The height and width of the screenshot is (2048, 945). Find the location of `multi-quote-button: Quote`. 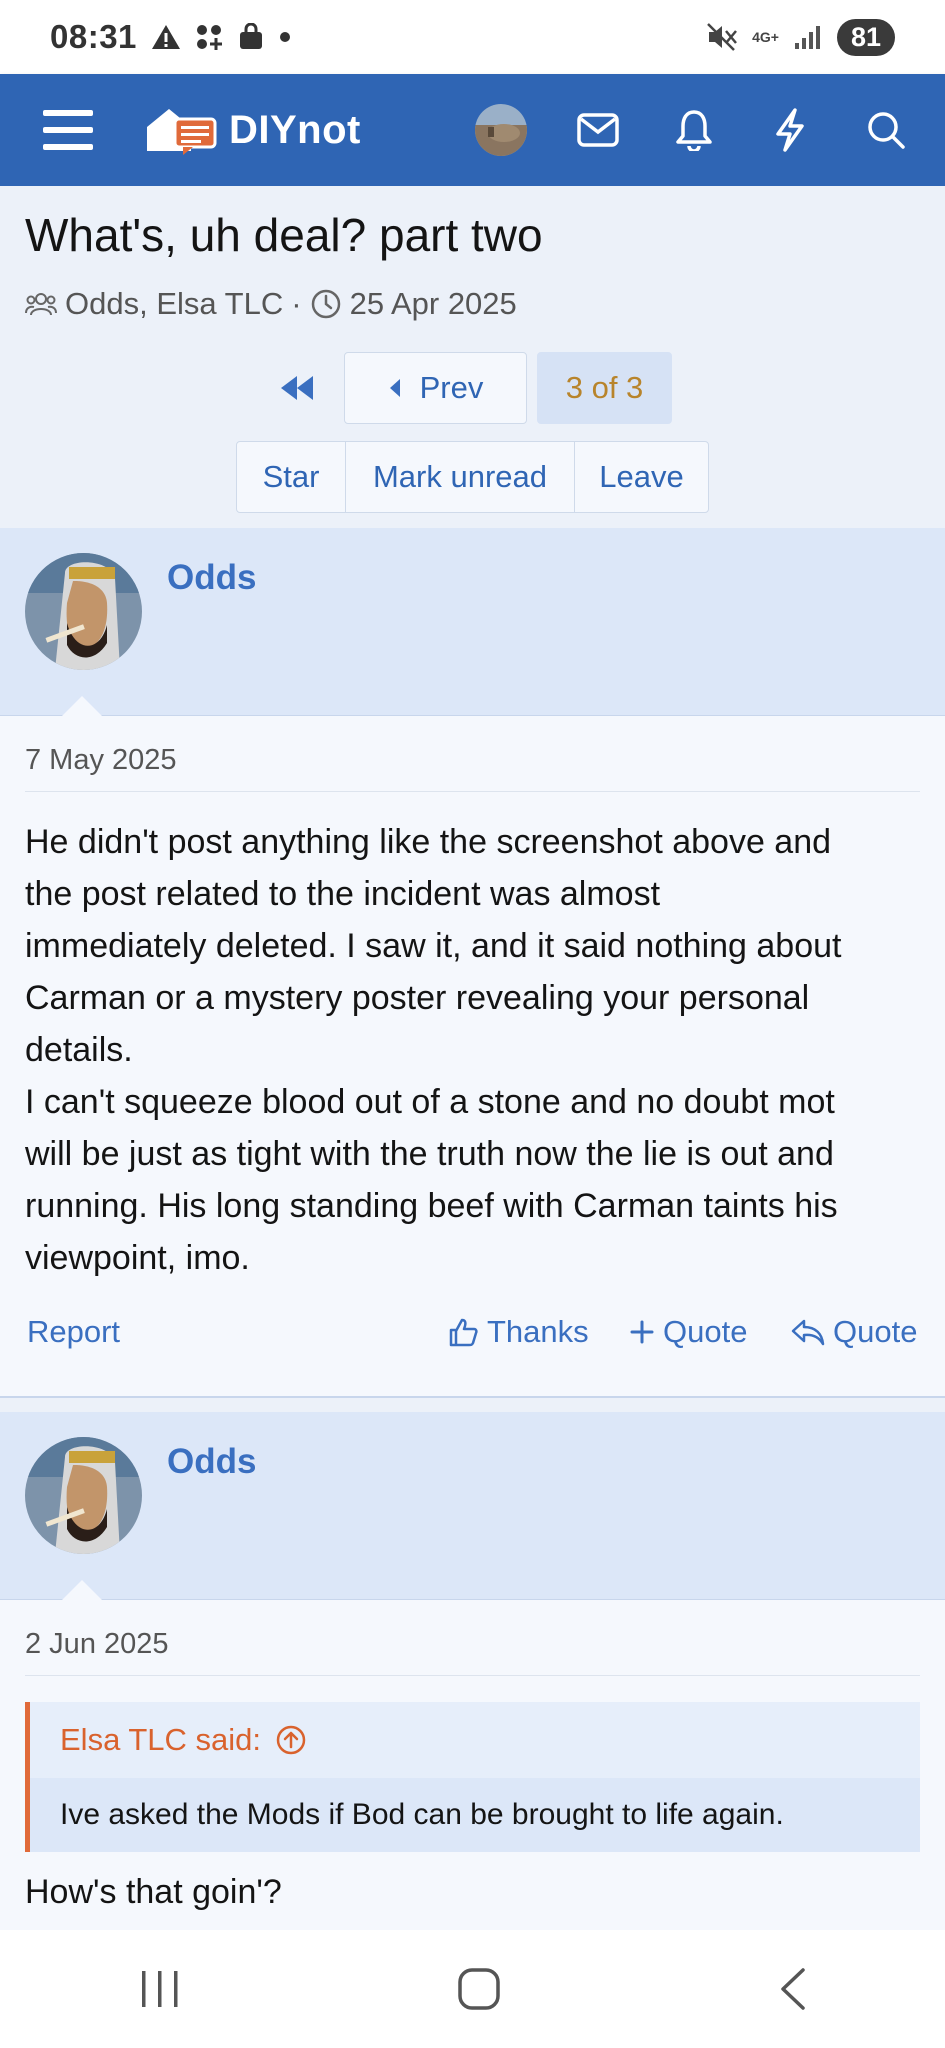

multi-quote-button: Quote is located at coordinates (688, 1332).